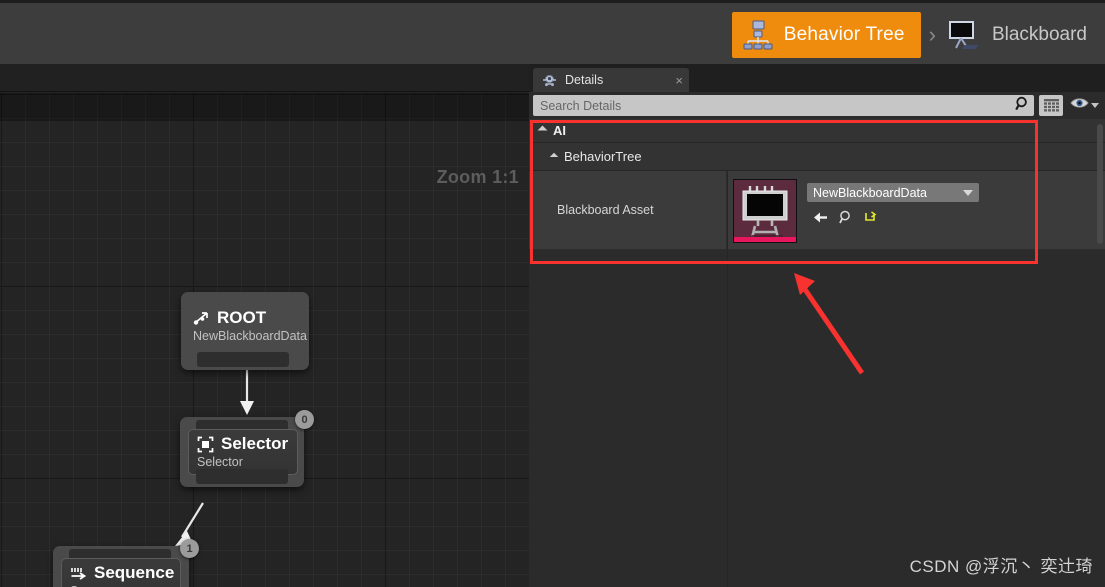 The image size is (1105, 587). What do you see at coordinates (668, 80) in the screenshot?
I see `close-icon: ×` at bounding box center [668, 80].